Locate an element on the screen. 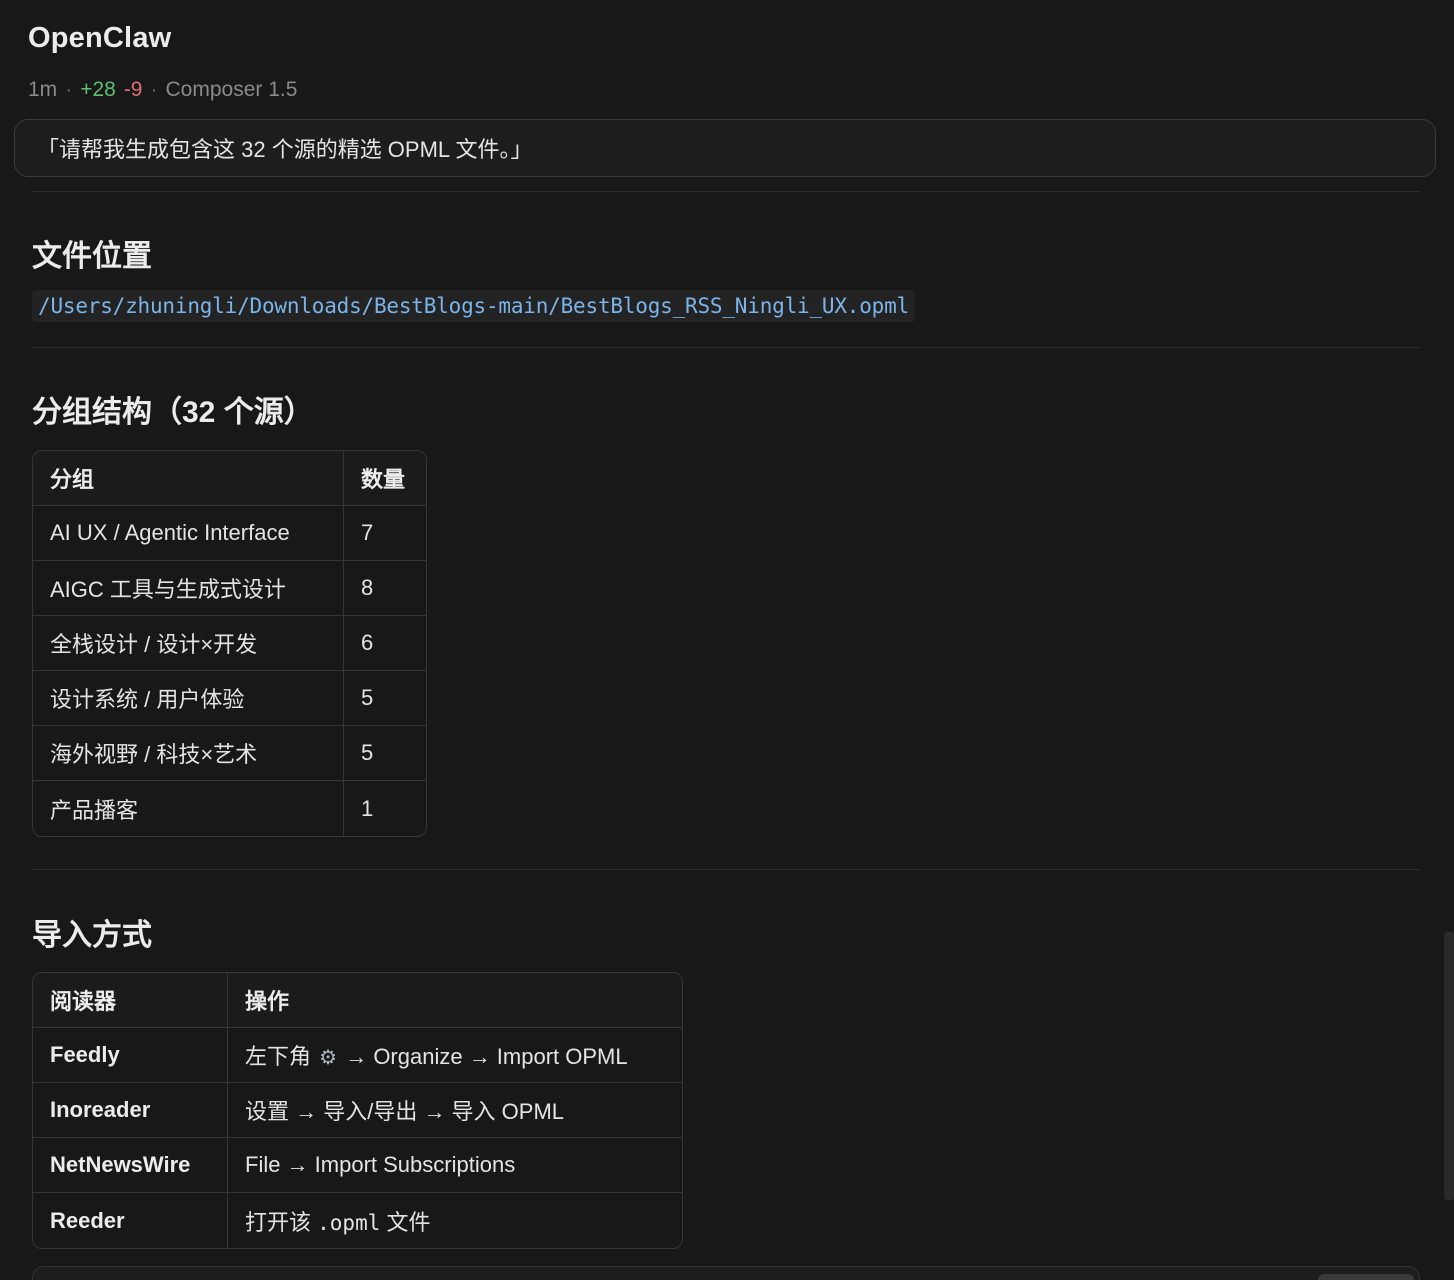 The height and width of the screenshot is (1280, 1454). composer-input-box is located at coordinates (726, 1273).